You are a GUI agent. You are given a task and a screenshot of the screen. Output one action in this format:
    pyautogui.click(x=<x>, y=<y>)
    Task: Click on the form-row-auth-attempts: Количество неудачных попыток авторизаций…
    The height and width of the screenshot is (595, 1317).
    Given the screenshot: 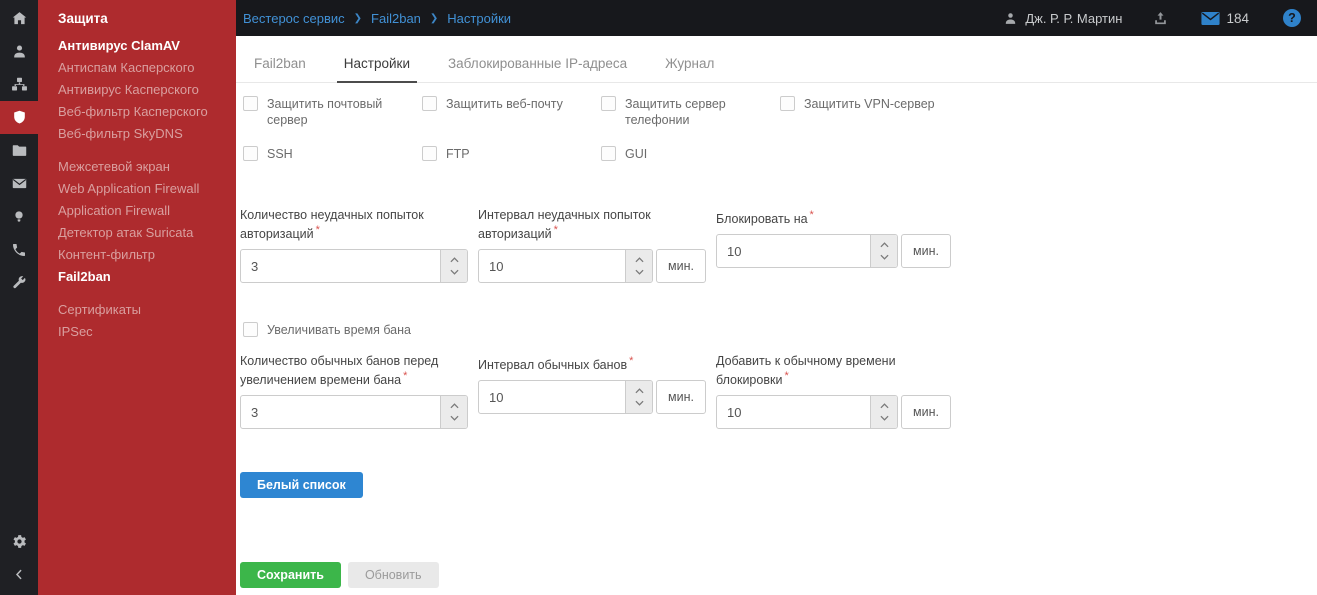 What is the action you would take?
    pyautogui.click(x=778, y=246)
    